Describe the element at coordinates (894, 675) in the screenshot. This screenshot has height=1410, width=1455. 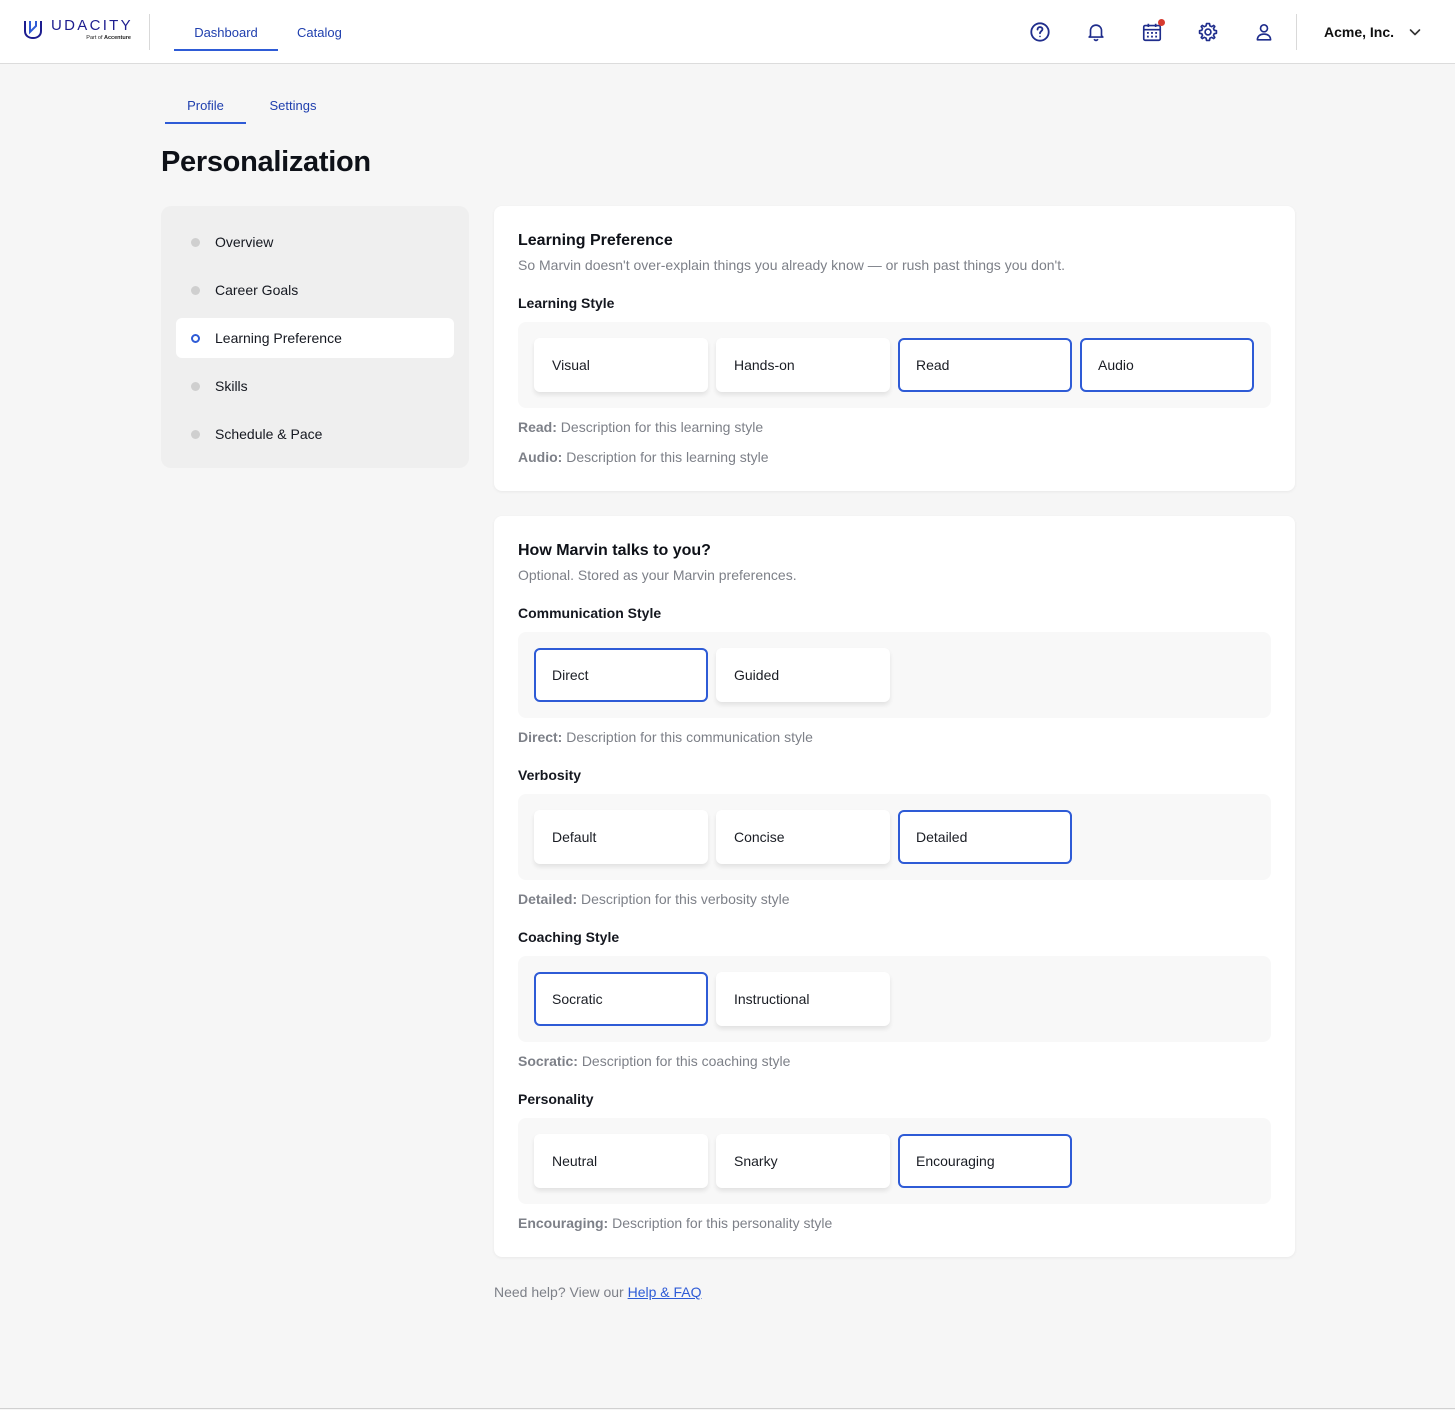
I see `communication-style-options: Direct Guided` at that location.